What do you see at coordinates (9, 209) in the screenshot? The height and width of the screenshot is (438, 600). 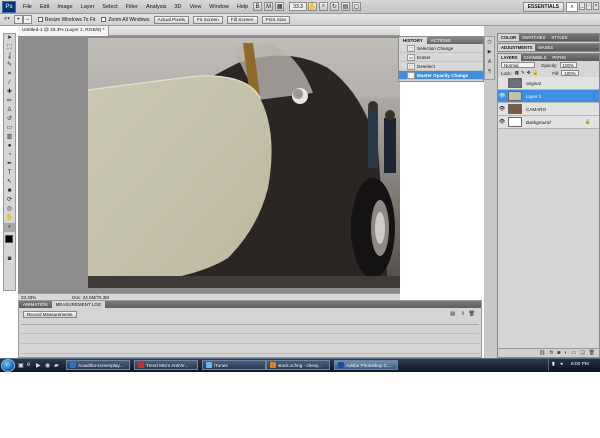 I see `3d-orbit-tool-icon: ◎` at bounding box center [9, 209].